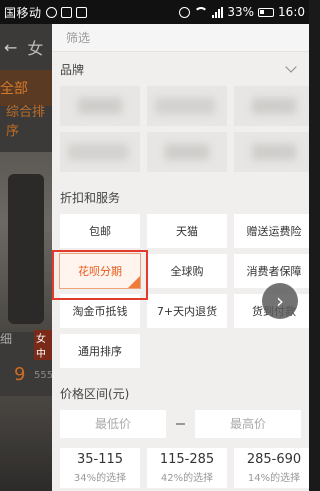 The height and width of the screenshot is (491, 320). Describe the element at coordinates (113, 424) in the screenshot. I see `min-price-input` at that location.